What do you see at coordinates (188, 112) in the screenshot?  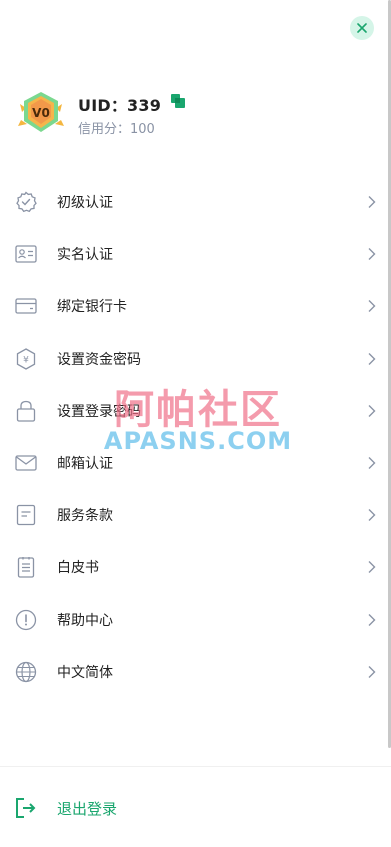 I see `profile-header: V0 UID：339 信用分：100` at bounding box center [188, 112].